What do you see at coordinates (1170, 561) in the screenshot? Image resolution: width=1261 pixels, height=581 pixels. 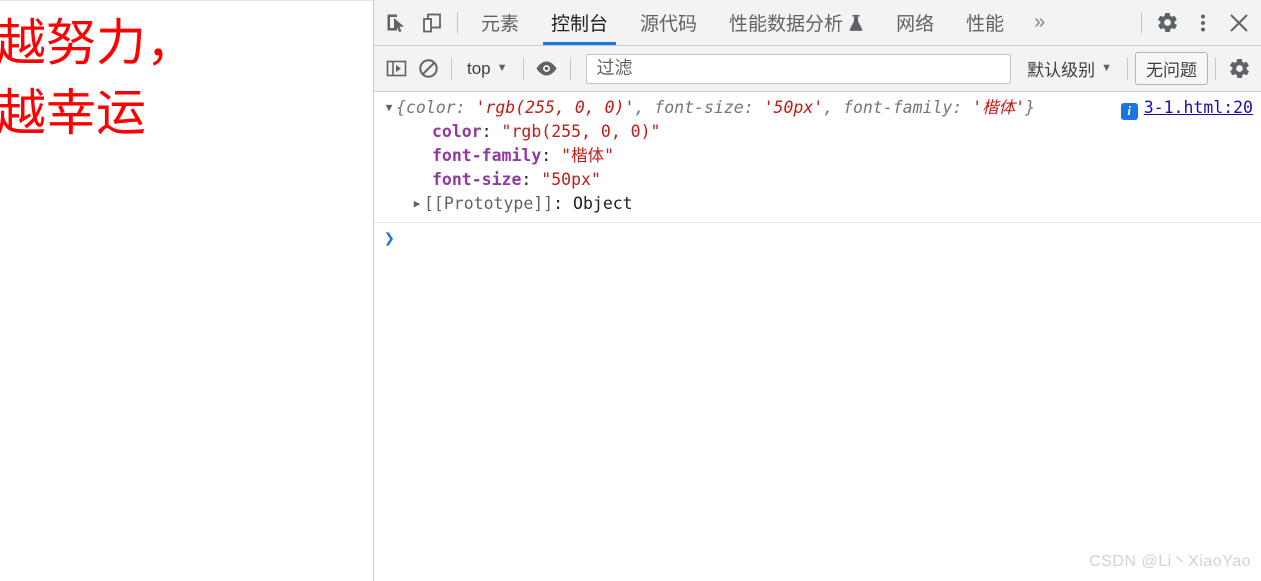 I see `watermark: CSDN @Li丶XiaoYao` at bounding box center [1170, 561].